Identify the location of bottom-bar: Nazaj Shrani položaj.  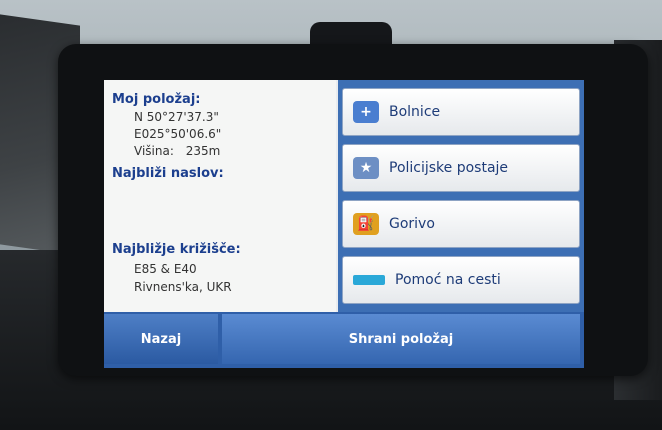
(344, 340).